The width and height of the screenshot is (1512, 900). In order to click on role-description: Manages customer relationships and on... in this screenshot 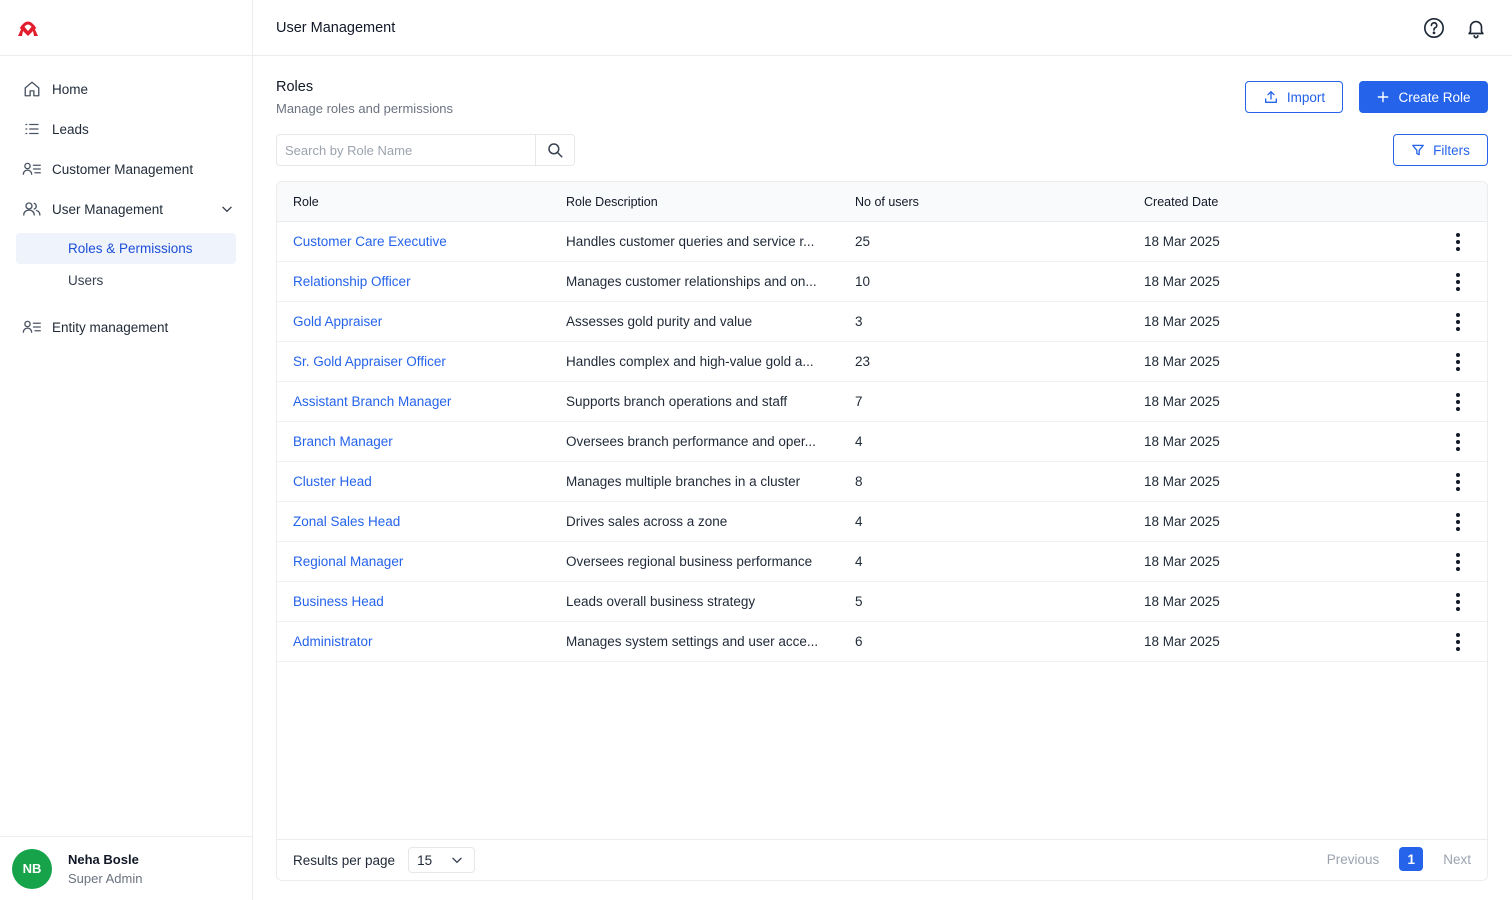, I will do `click(691, 281)`.